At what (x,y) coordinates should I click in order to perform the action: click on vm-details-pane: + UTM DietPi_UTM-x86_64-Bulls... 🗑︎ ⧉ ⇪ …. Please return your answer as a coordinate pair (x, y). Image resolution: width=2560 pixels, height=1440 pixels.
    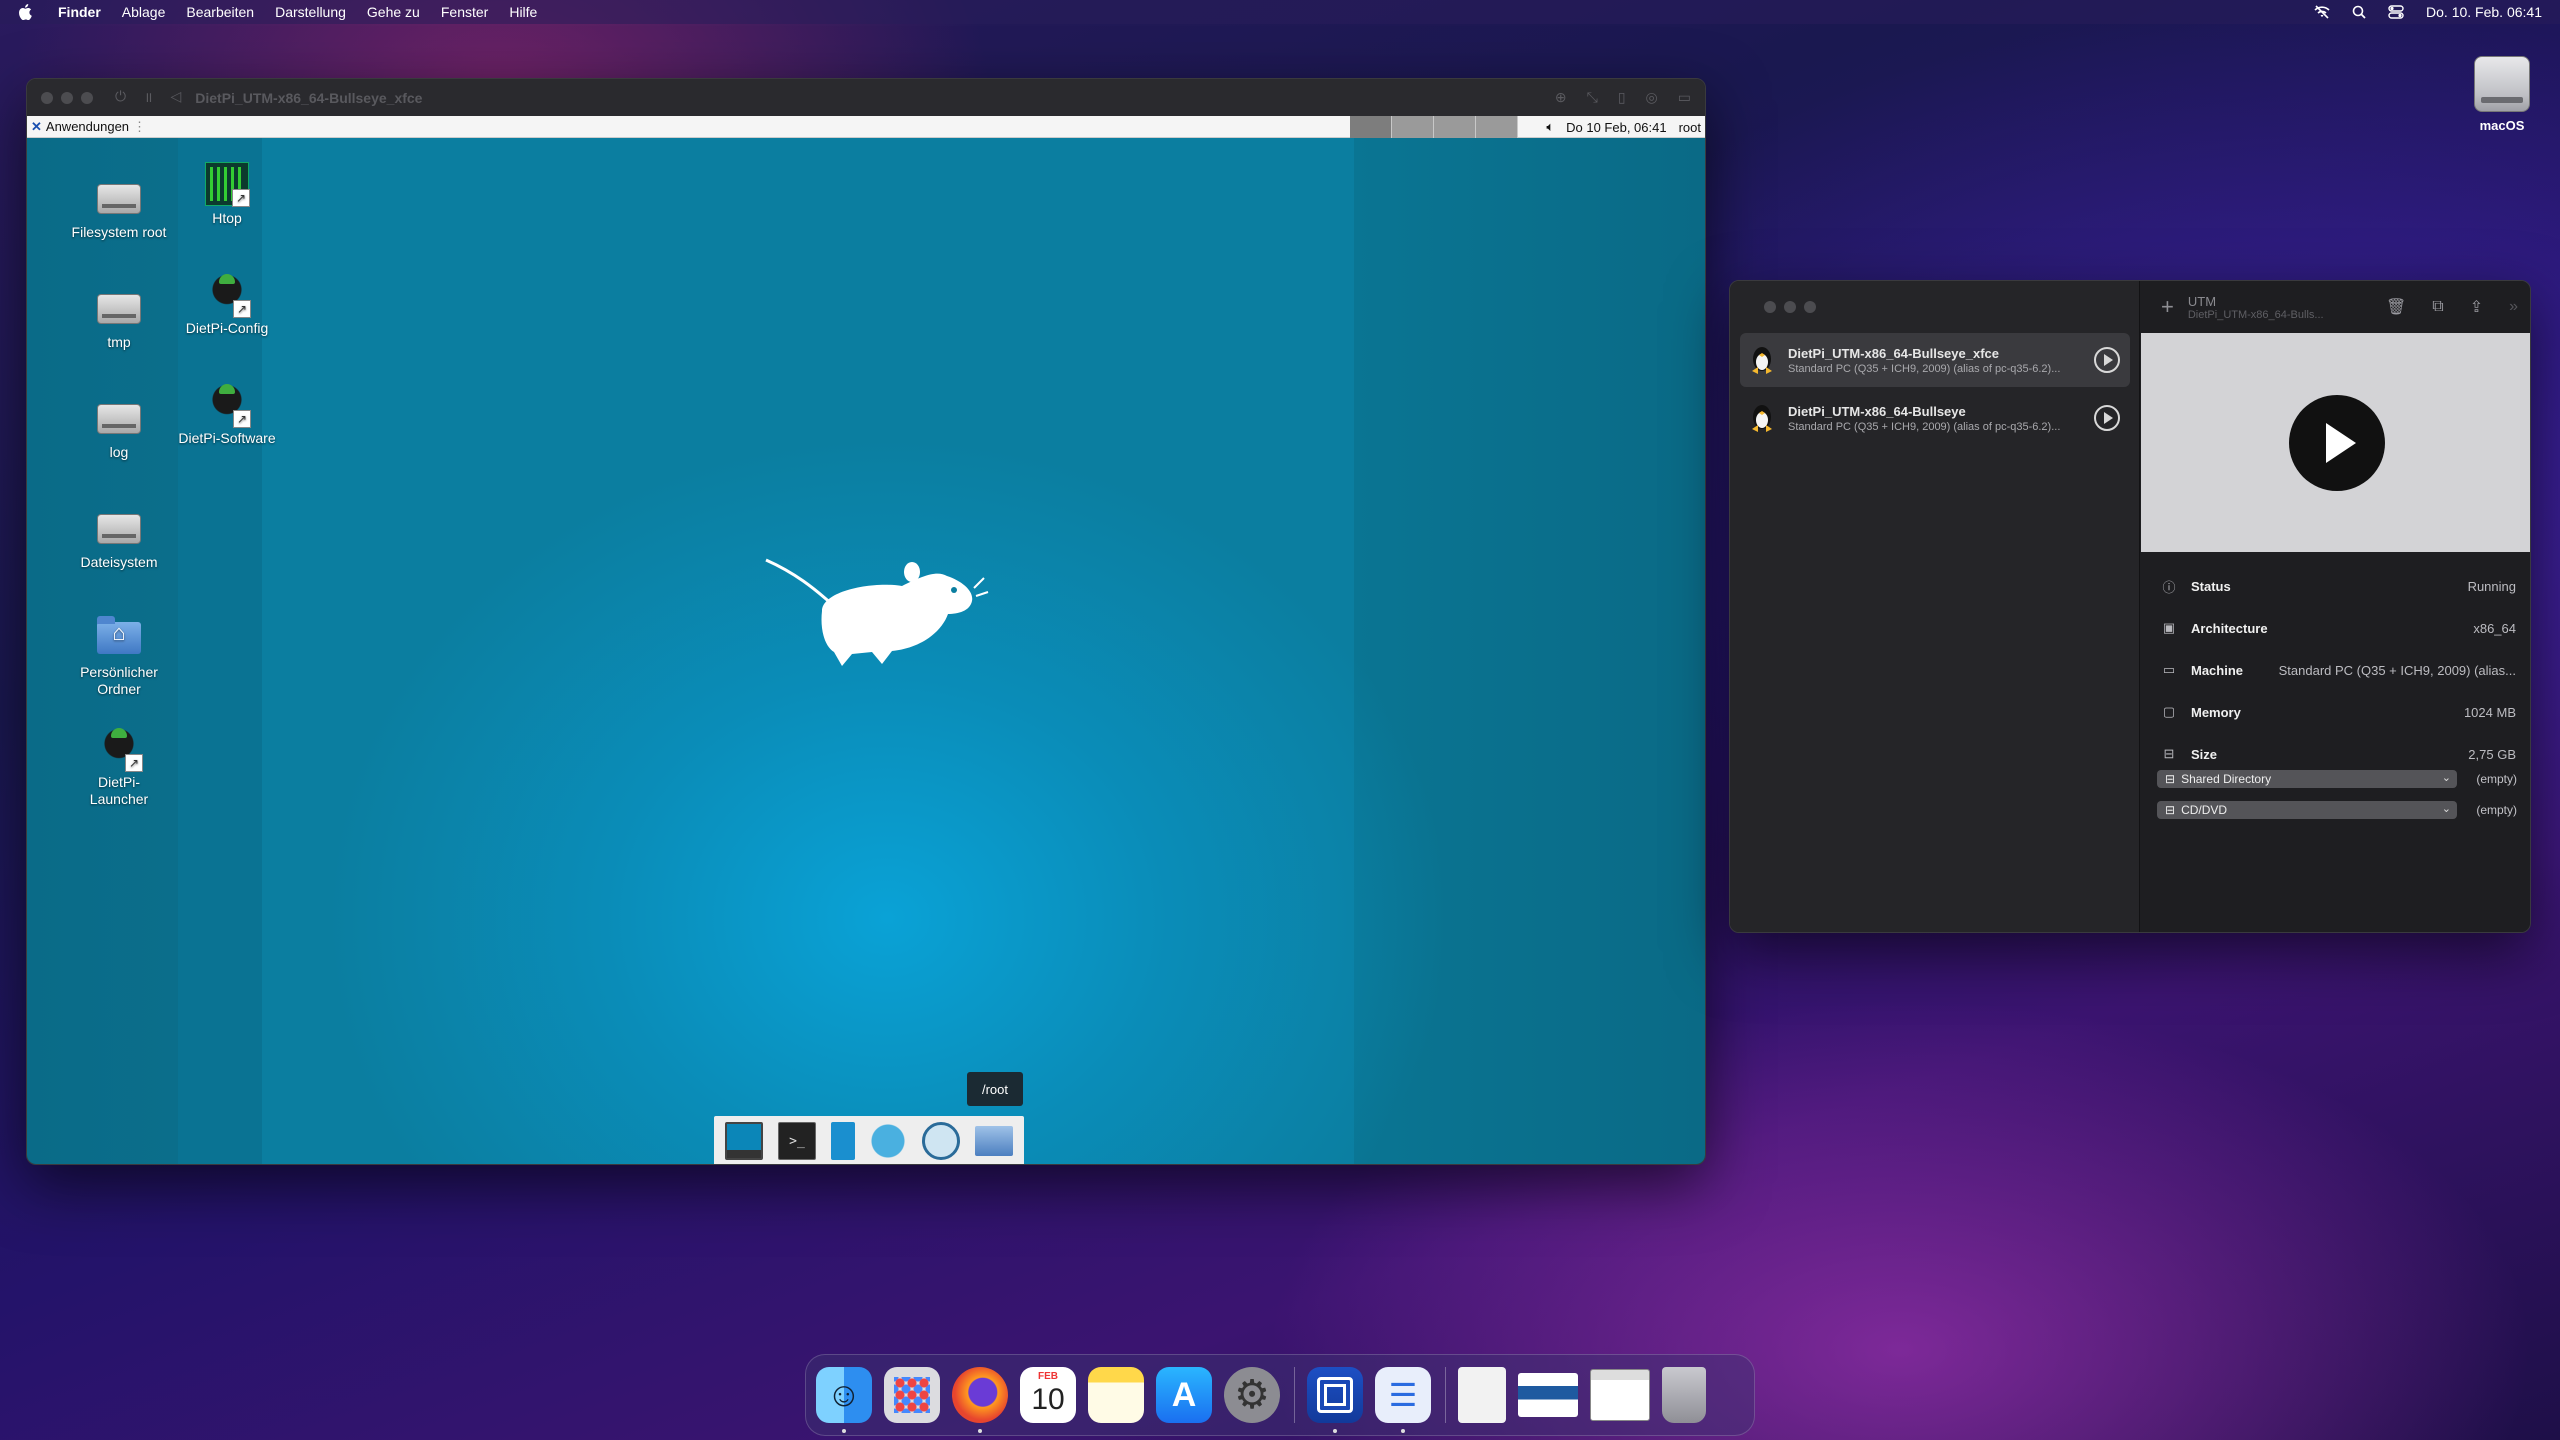
    Looking at the image, I should click on (2335, 606).